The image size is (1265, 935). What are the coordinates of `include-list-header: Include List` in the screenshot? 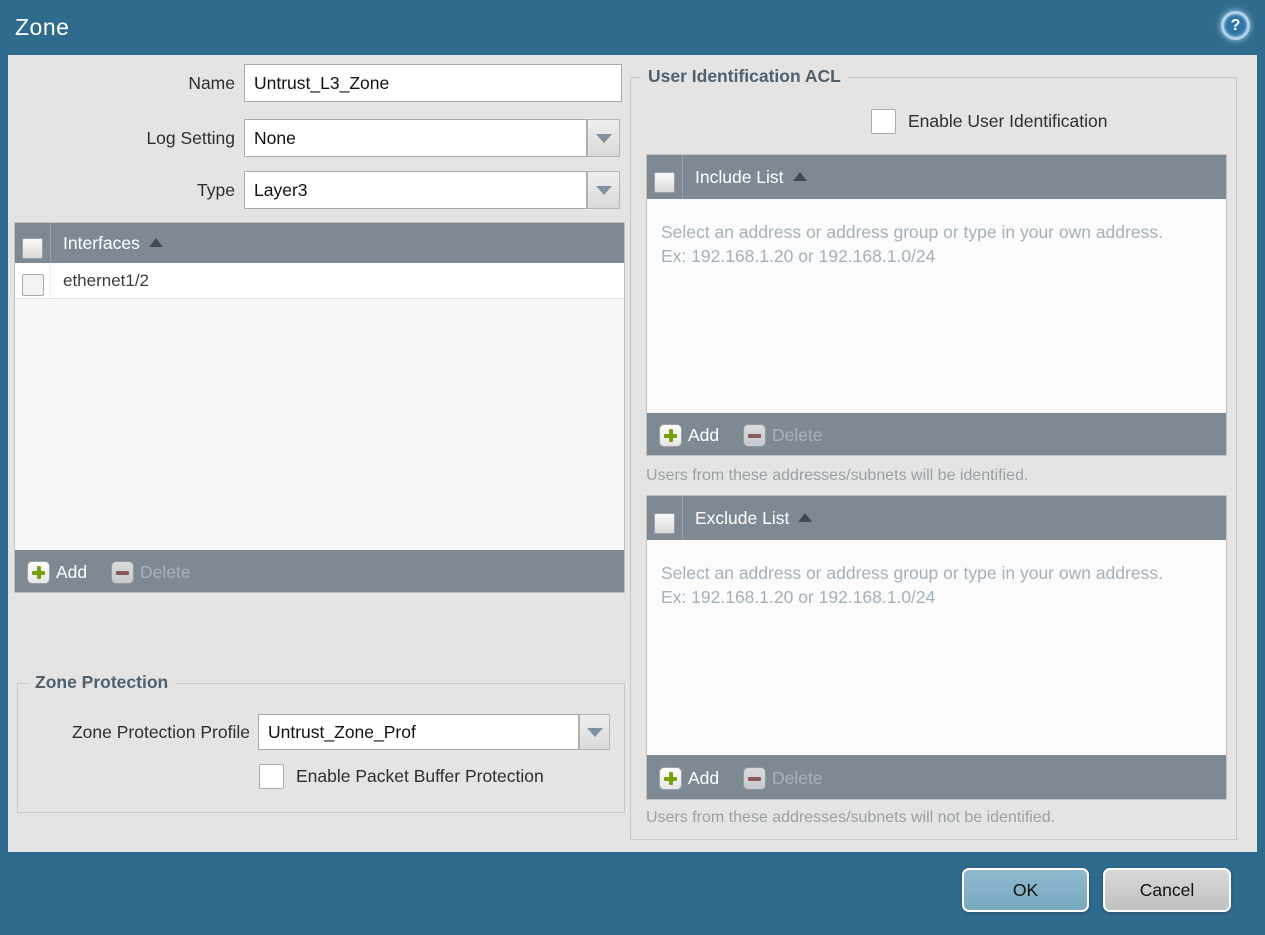 It's located at (936, 177).